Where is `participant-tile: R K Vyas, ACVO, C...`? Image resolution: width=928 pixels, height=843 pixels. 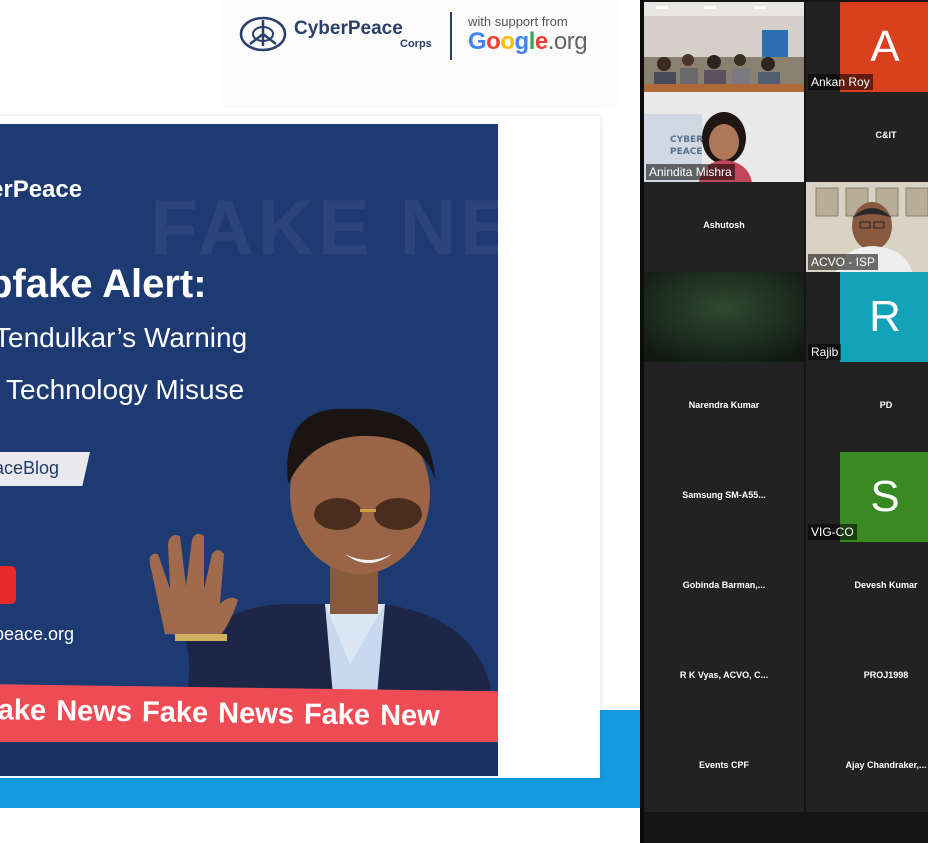 participant-tile: R K Vyas, ACVO, C... is located at coordinates (724, 677).